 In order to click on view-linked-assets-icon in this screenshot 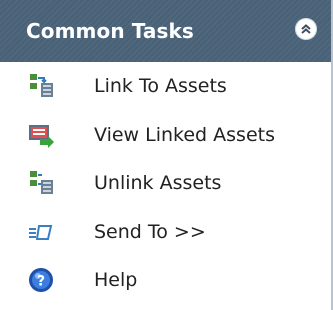, I will do `click(41, 135)`.